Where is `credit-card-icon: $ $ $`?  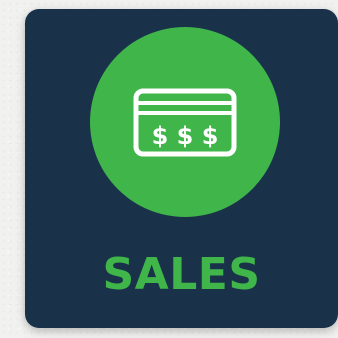 credit-card-icon: $ $ $ is located at coordinates (185, 122).